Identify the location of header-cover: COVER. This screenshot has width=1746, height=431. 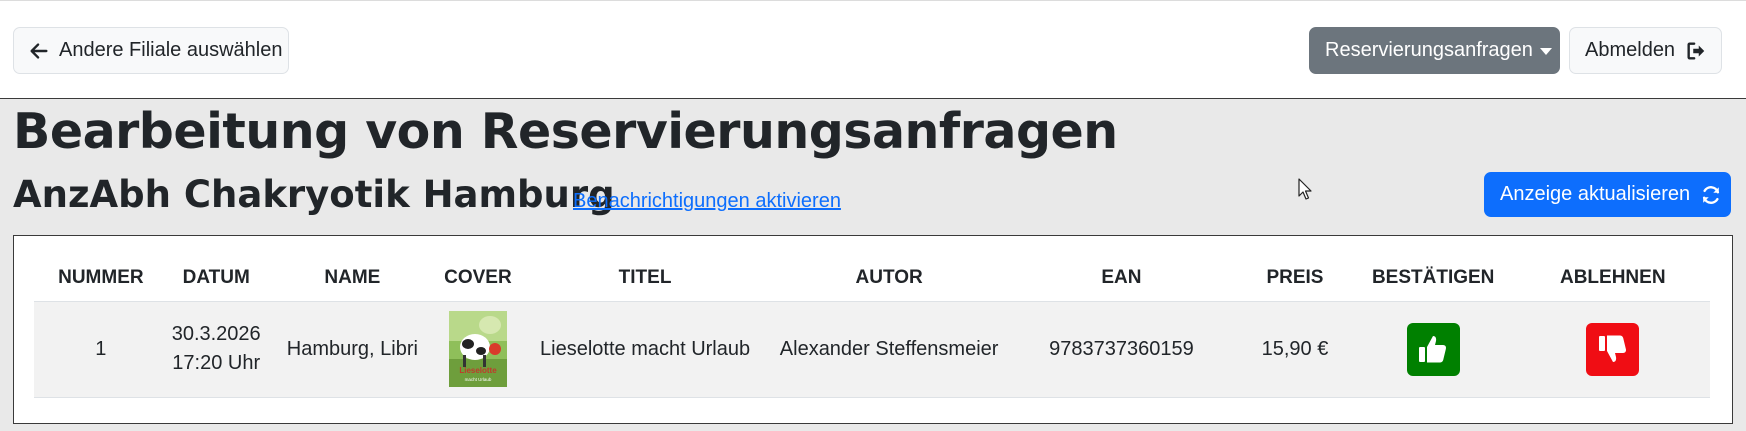
(478, 279).